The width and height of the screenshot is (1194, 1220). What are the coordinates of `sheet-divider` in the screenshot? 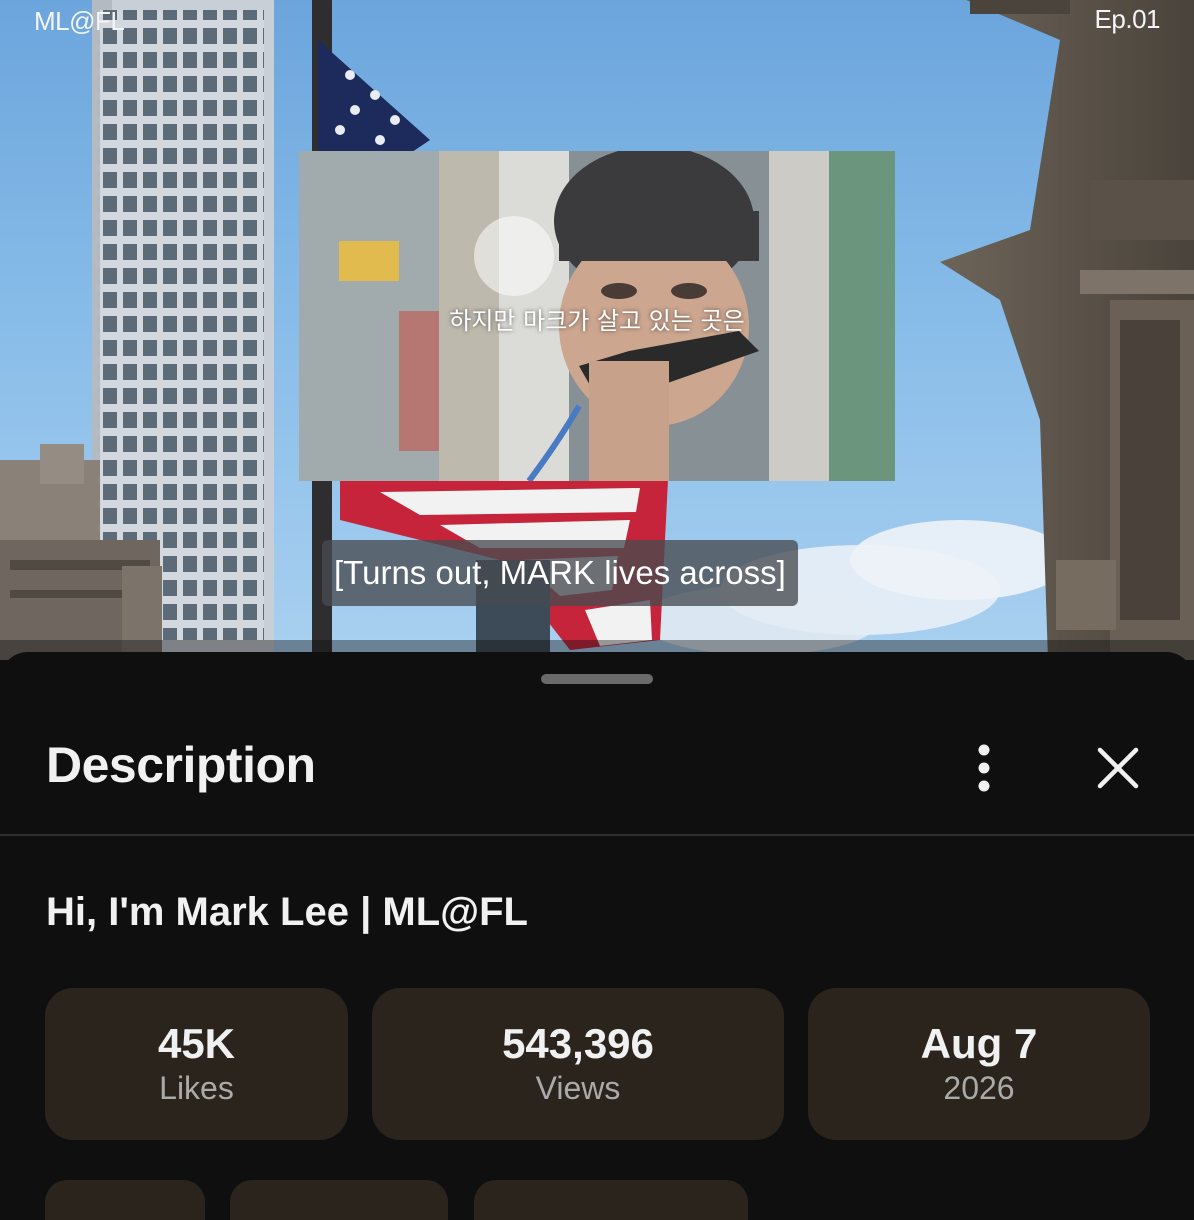 It's located at (597, 835).